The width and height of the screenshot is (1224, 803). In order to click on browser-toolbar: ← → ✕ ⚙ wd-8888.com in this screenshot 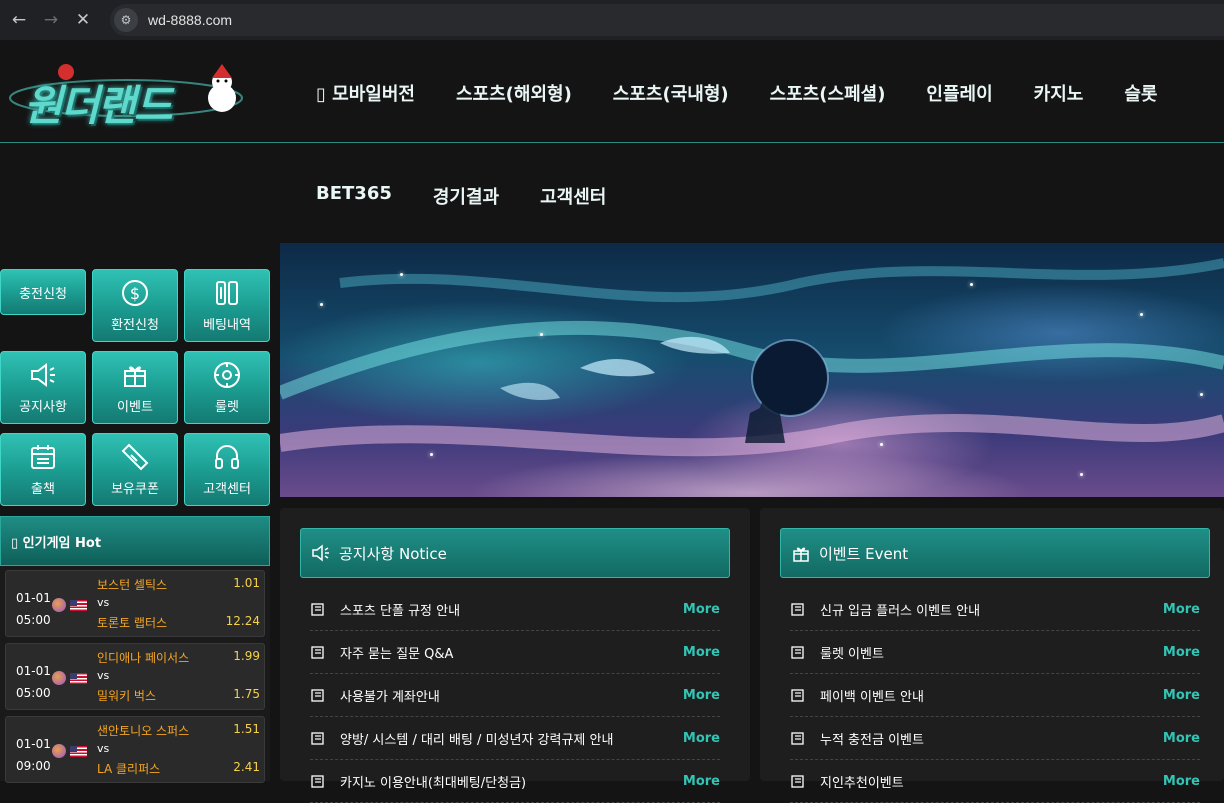, I will do `click(612, 20)`.